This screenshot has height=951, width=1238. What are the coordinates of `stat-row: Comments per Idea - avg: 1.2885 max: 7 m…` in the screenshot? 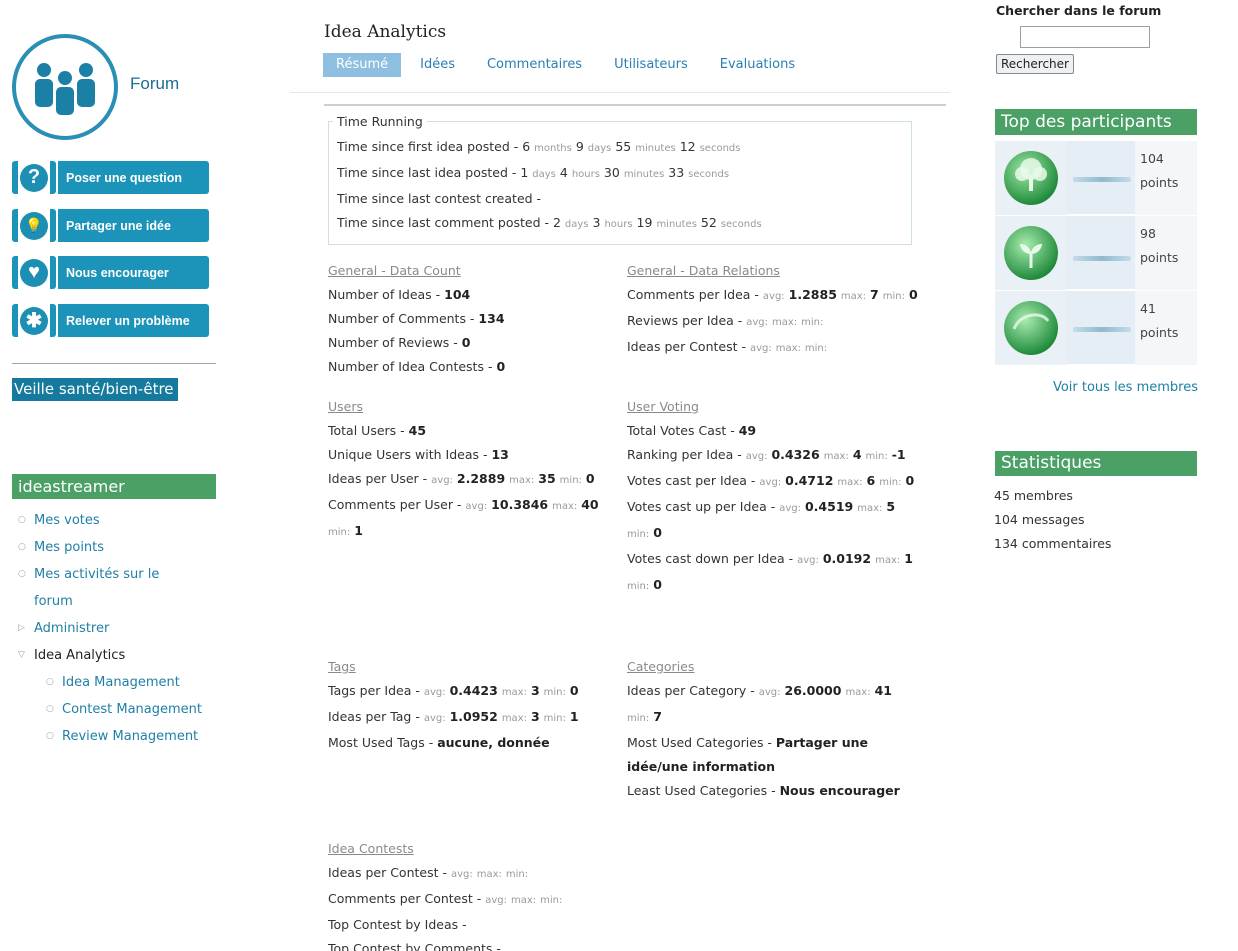 It's located at (772, 294).